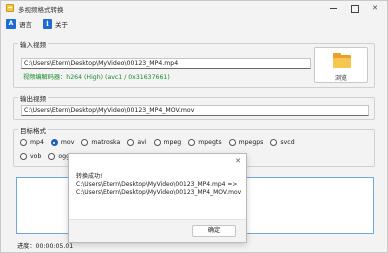 Image resolution: width=388 pixels, height=253 pixels. Describe the element at coordinates (205, 142) in the screenshot. I see `format-option-mpegts: mpegts` at that location.